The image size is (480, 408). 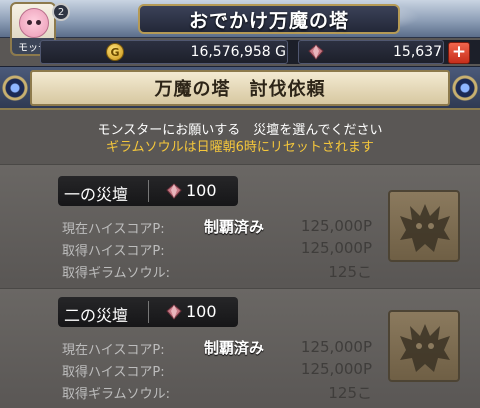 What do you see at coordinates (113, 350) in the screenshot?
I see `altar-2-current-score-label: 現在ハイスコアP:` at bounding box center [113, 350].